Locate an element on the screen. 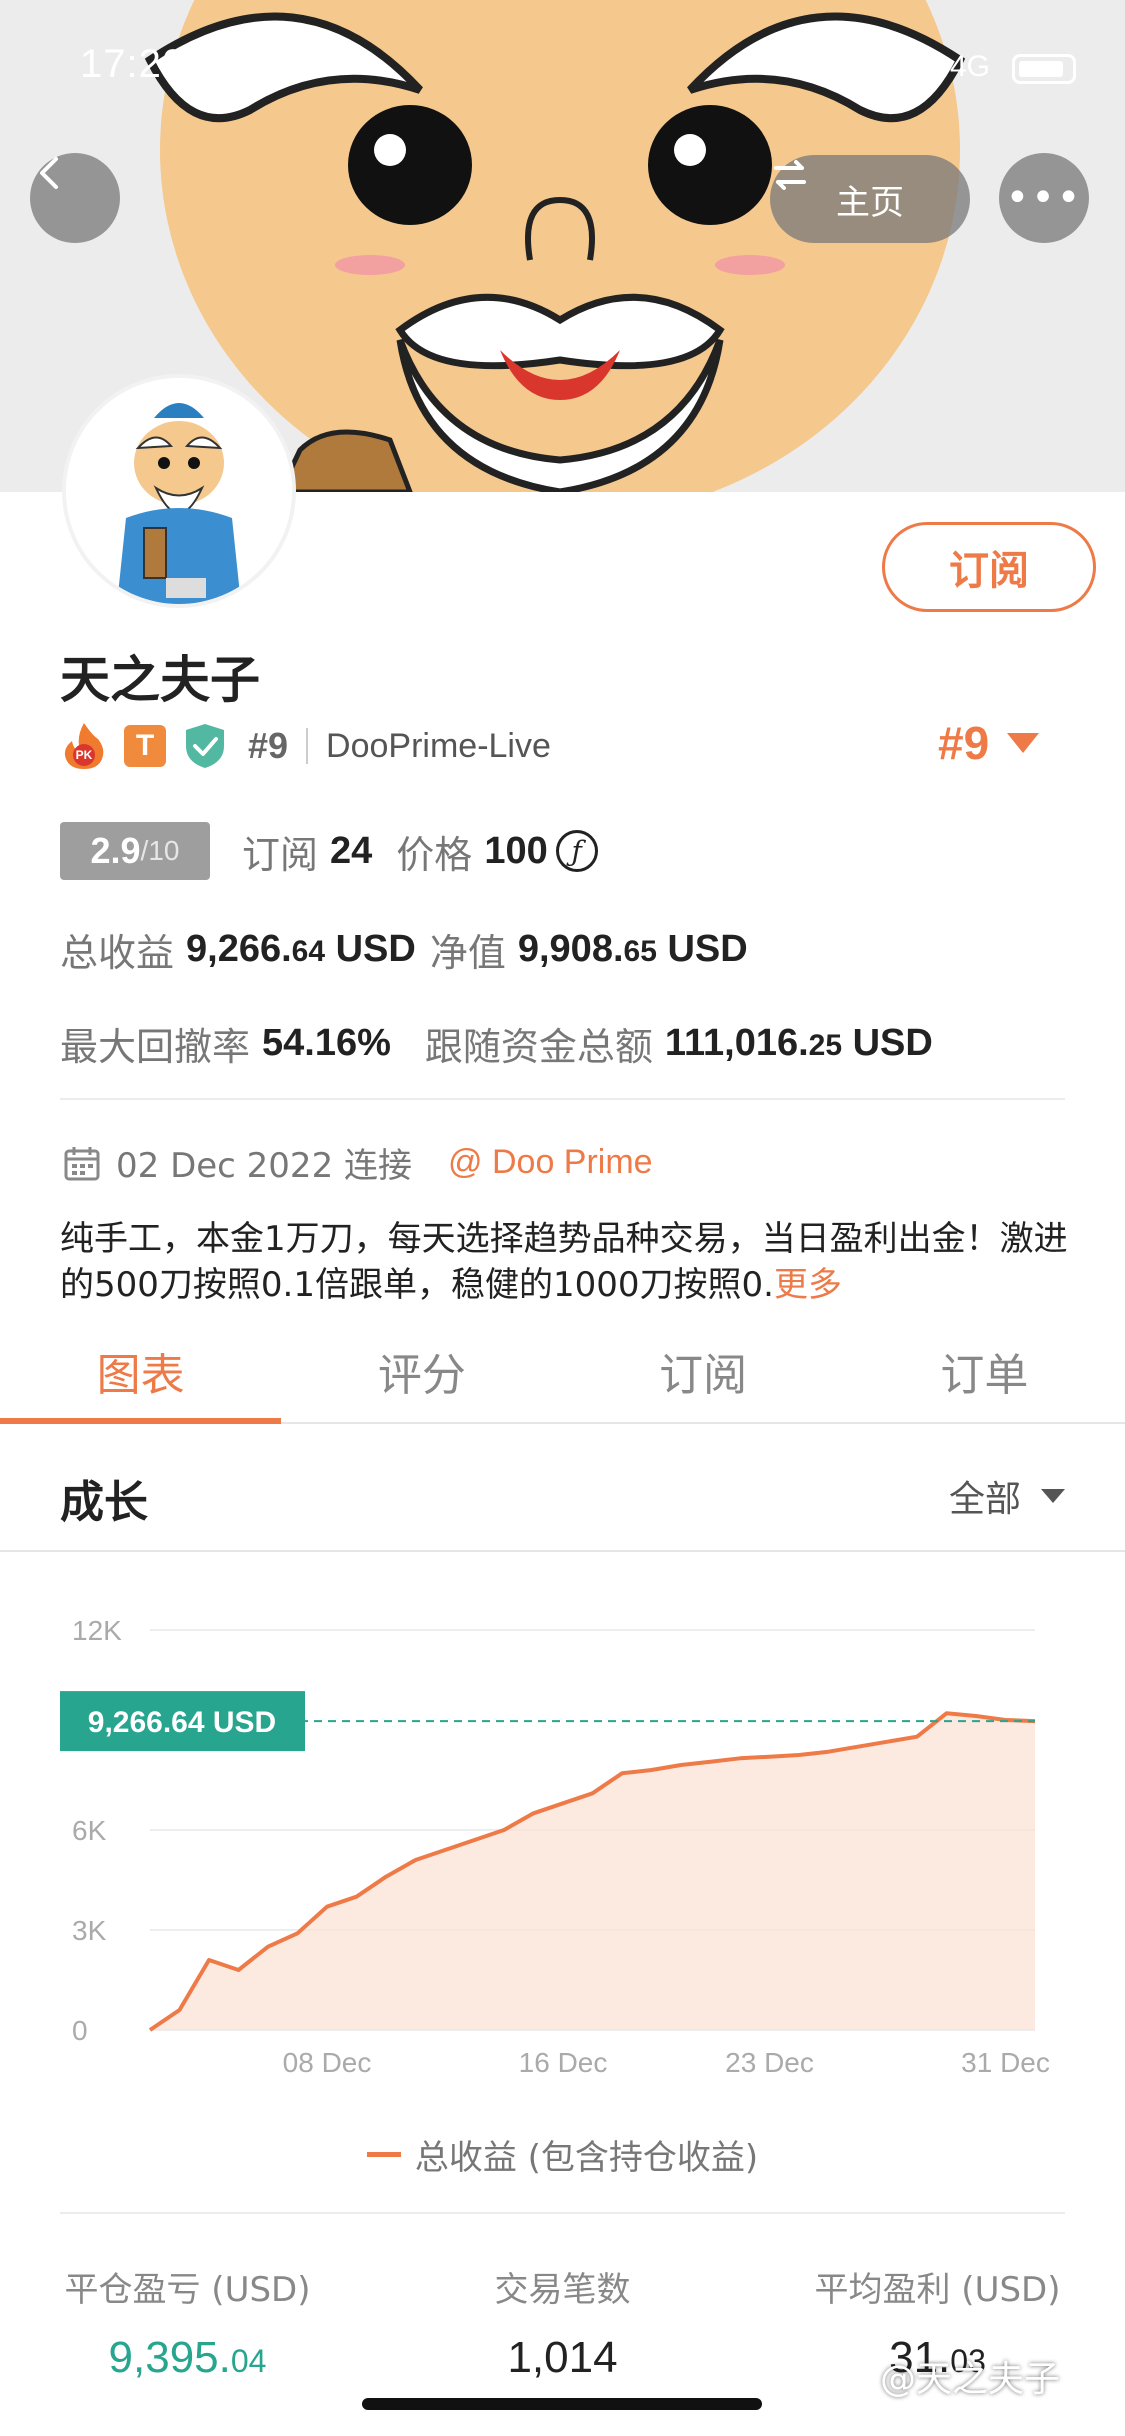 This screenshot has width=1125, height=2436. summary-value: 9,395.04 is located at coordinates (188, 2358).